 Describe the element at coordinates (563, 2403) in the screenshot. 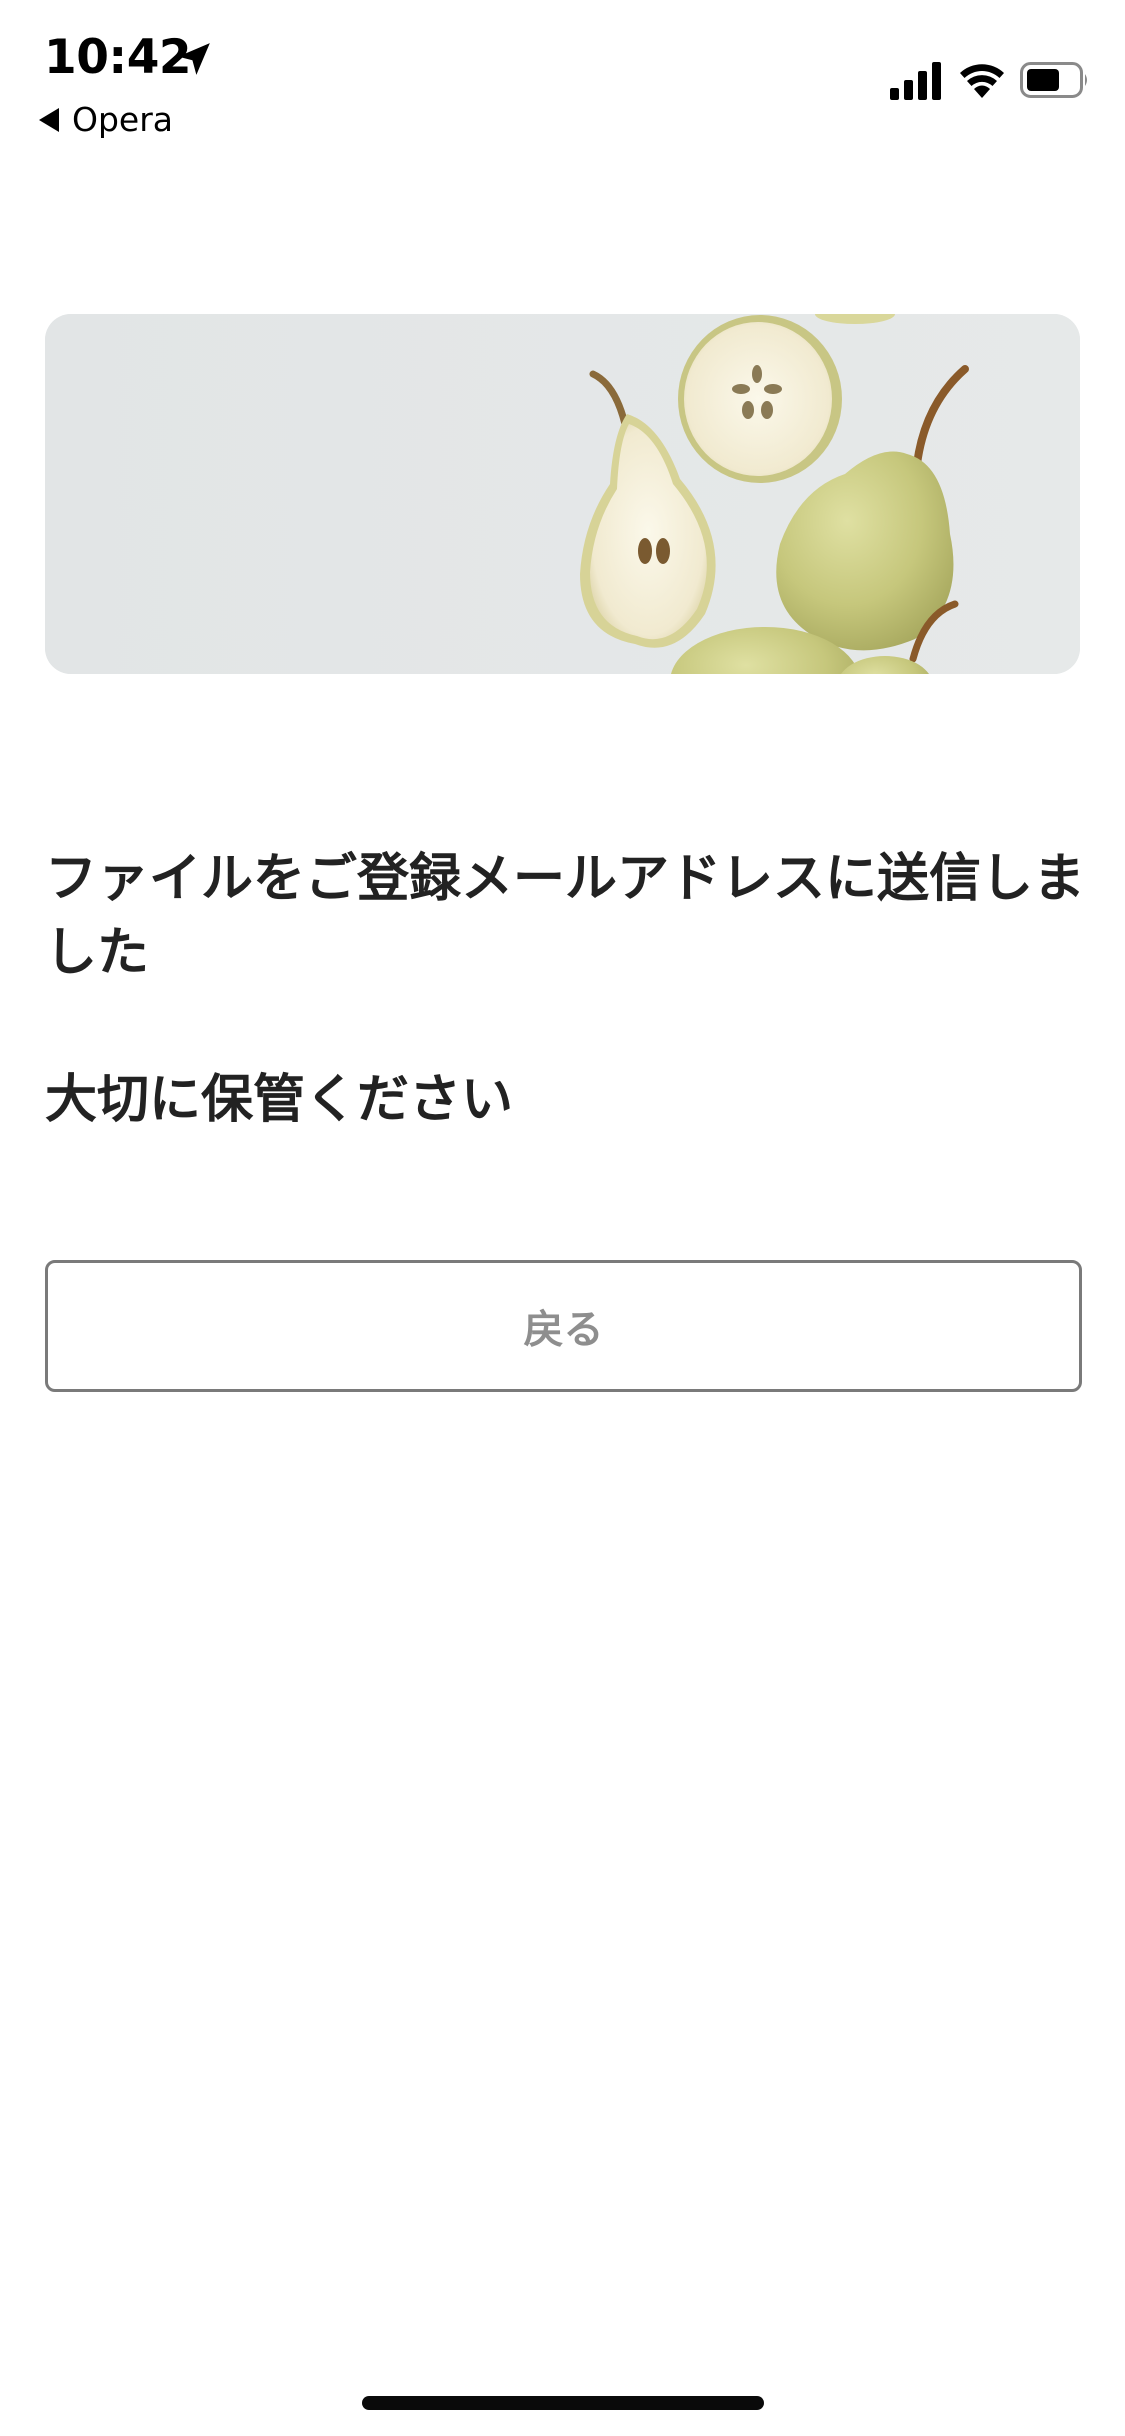

I see `home-indicator` at that location.